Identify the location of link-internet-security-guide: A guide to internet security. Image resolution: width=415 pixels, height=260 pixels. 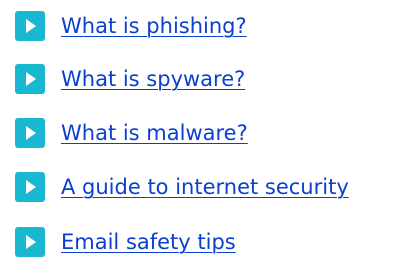
(205, 187).